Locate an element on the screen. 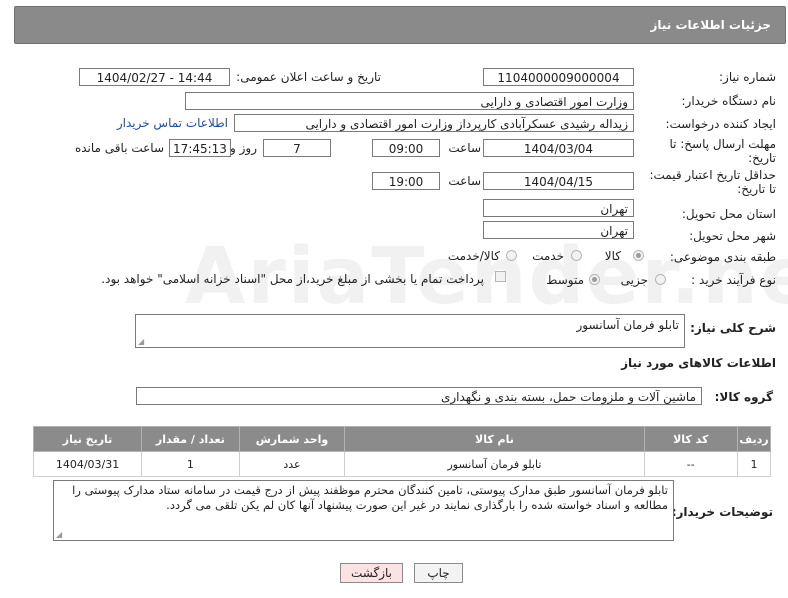 The height and width of the screenshot is (598, 788). col-qty: تعداد / مقدار is located at coordinates (190, 439).